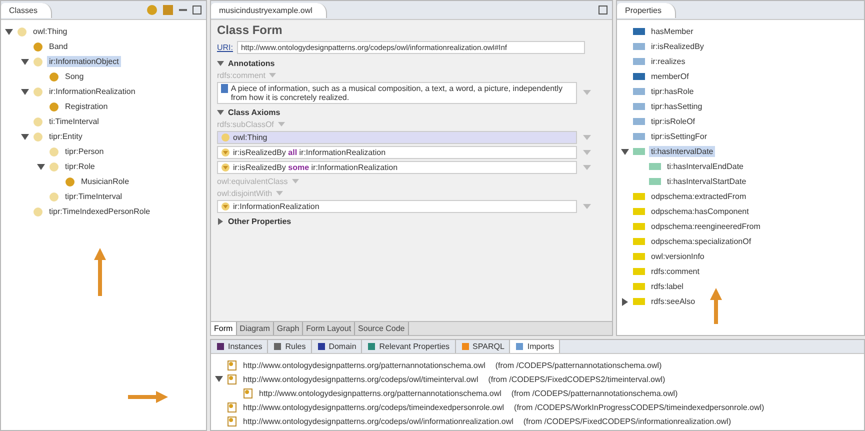  I want to click on property-item: odpschema:hasComponent, so click(700, 211).